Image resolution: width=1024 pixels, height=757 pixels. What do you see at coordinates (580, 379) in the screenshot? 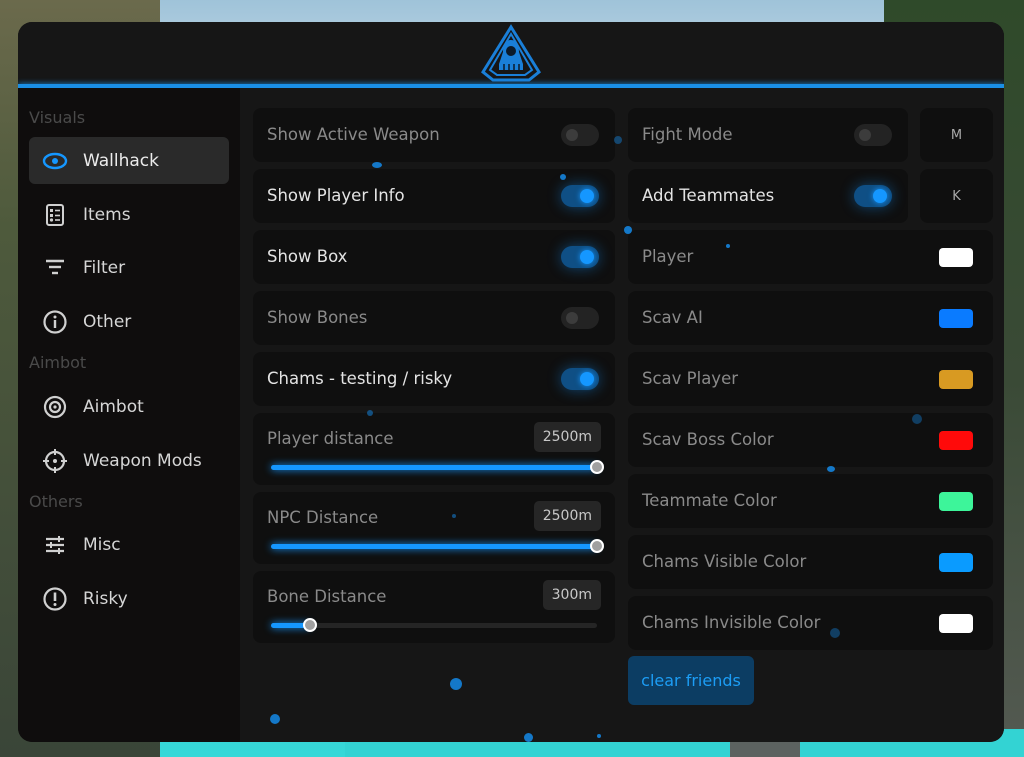
I see `chams-toggle` at bounding box center [580, 379].